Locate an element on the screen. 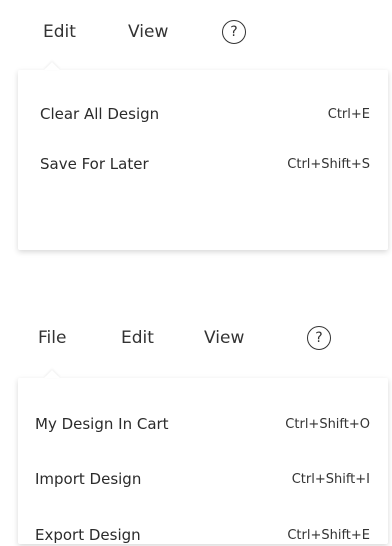 This screenshot has width=392, height=546. menu-item-import-design: Import Design Ctrl+Shift+I is located at coordinates (203, 479).